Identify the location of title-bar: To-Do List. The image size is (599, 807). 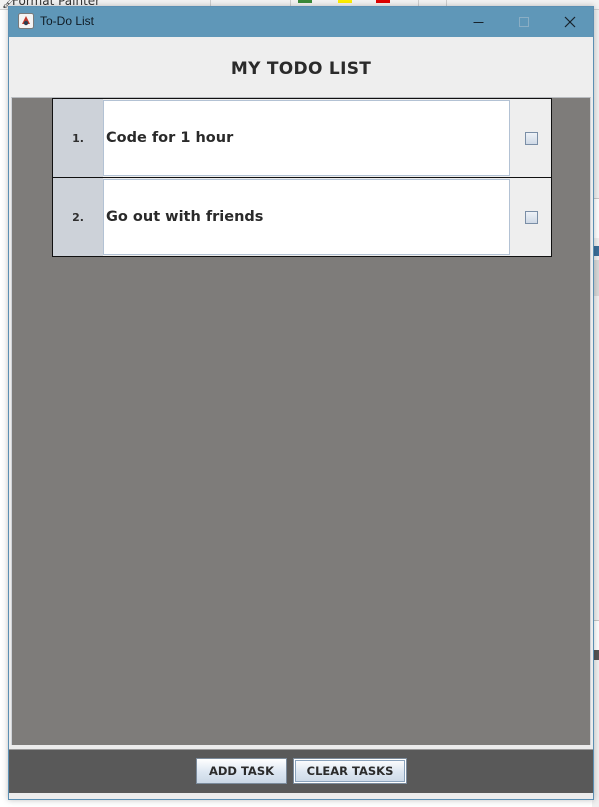
(301, 22).